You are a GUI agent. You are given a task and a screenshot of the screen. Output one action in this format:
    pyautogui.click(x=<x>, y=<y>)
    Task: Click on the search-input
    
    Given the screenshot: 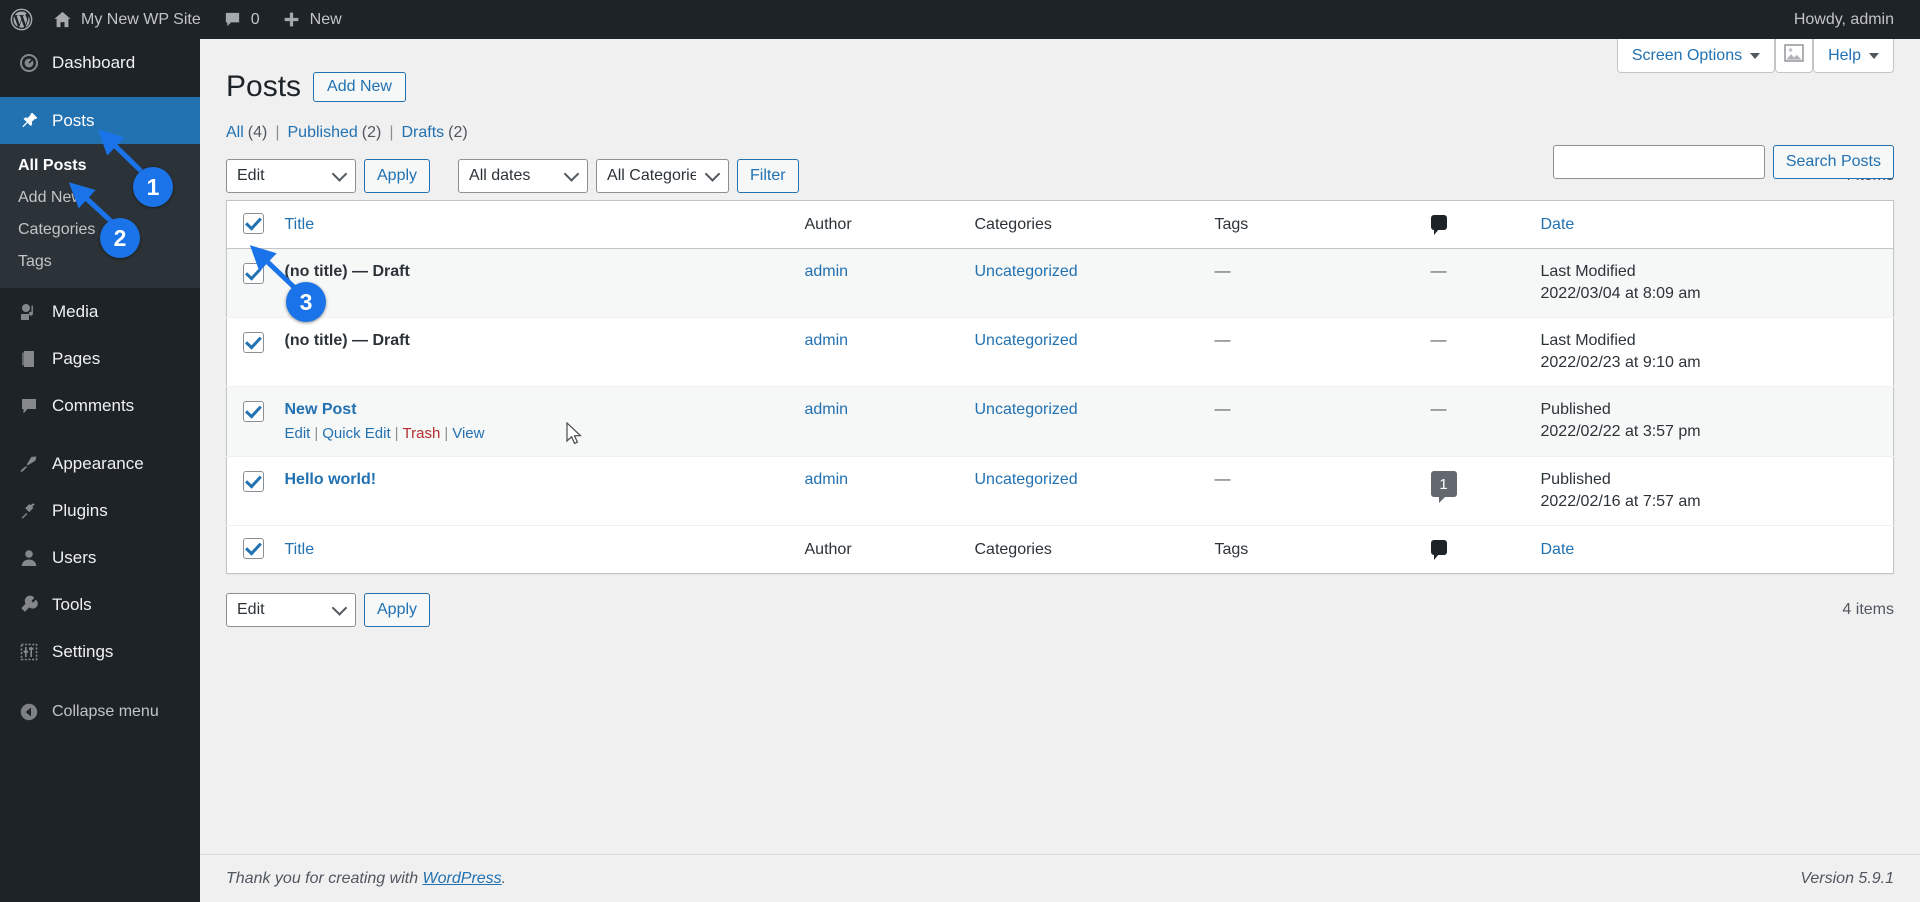 What is the action you would take?
    pyautogui.click(x=1658, y=162)
    